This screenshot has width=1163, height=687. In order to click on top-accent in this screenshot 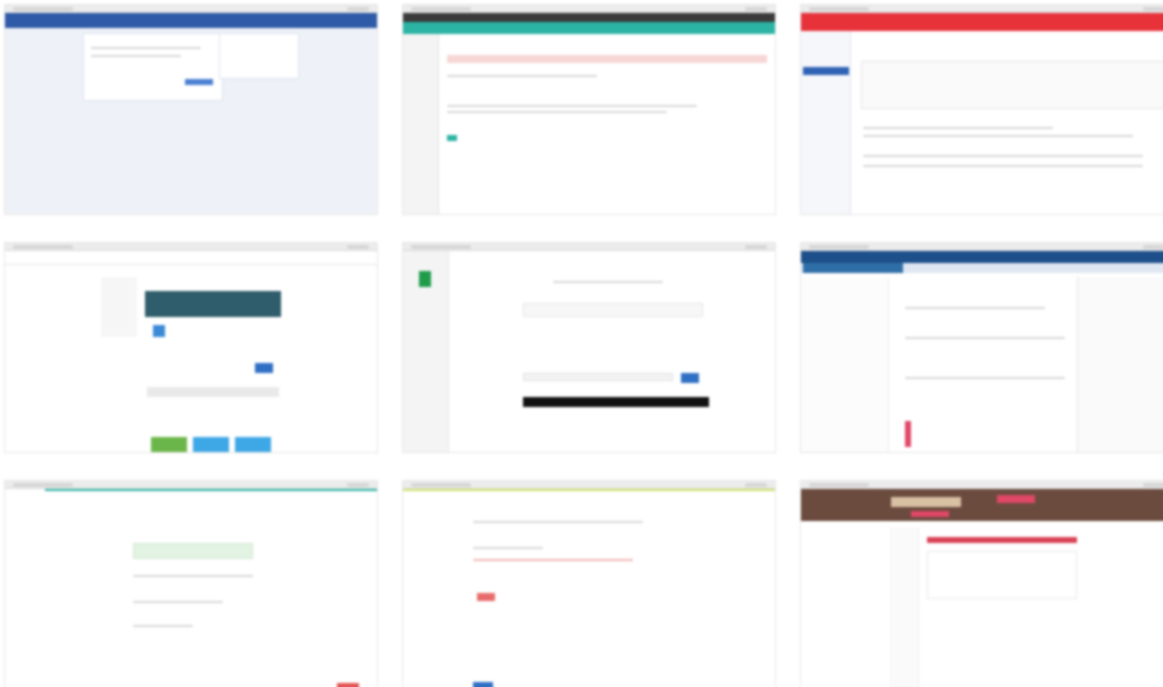, I will do `click(211, 490)`.